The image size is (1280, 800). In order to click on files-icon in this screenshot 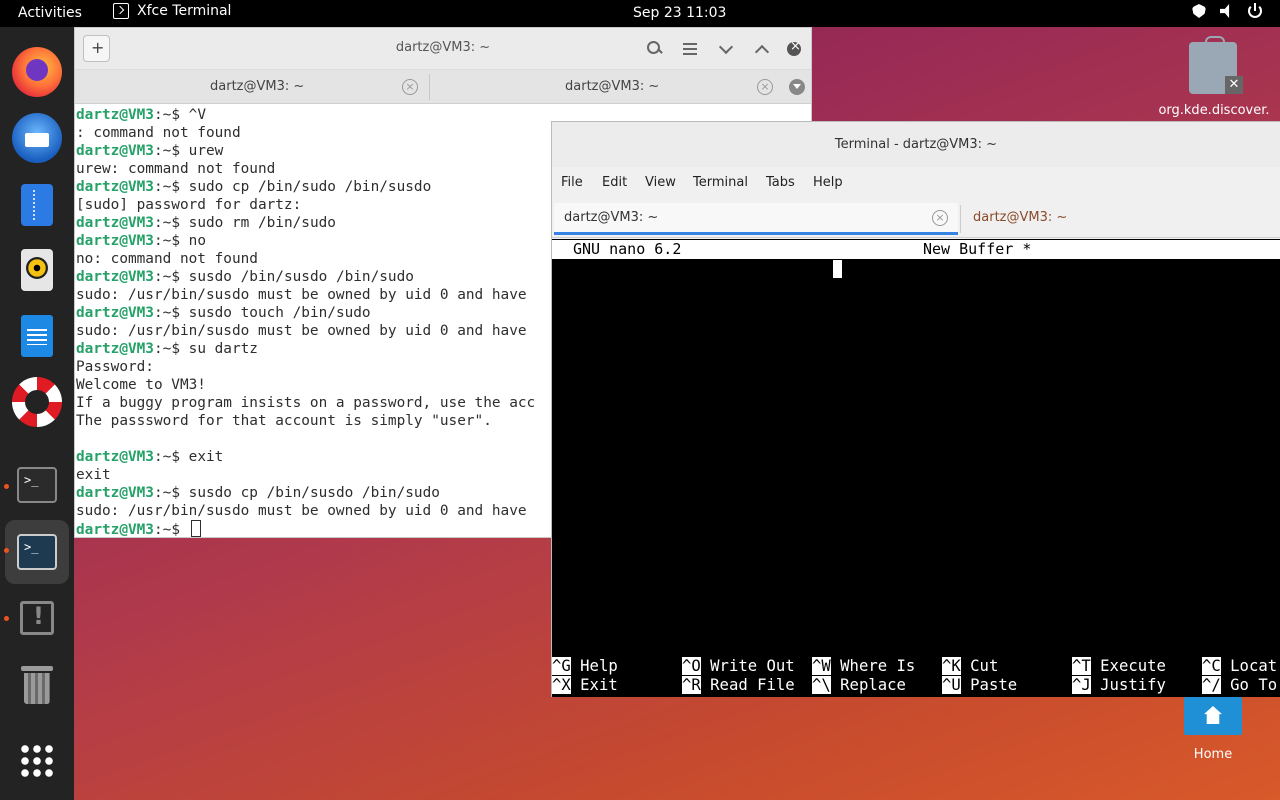, I will do `click(37, 205)`.